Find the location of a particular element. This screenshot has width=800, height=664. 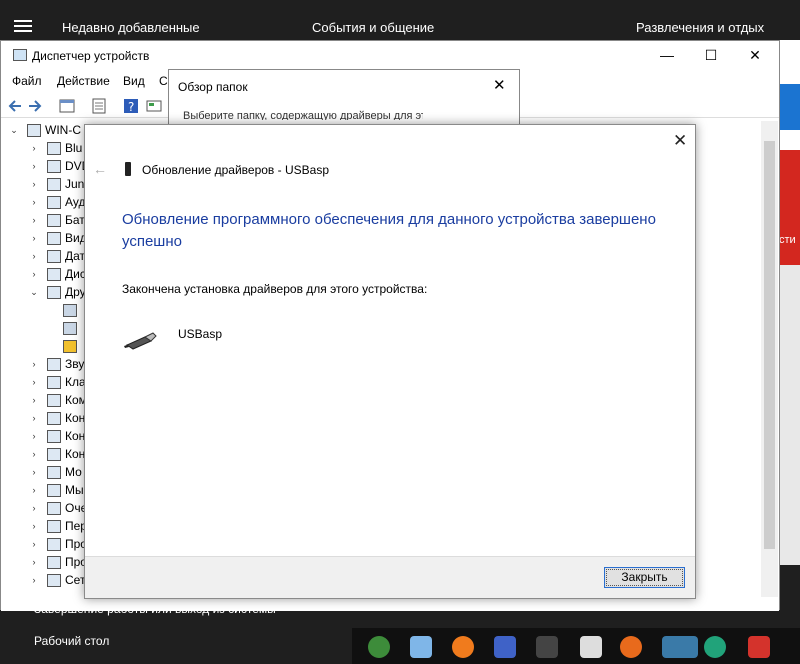

help-icon: ? is located at coordinates (131, 106).